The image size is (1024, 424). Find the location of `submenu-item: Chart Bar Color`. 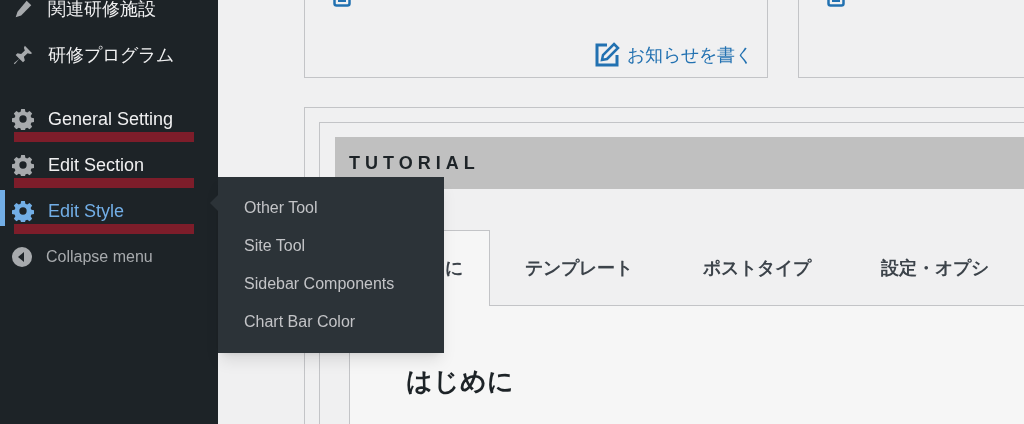

submenu-item: Chart Bar Color is located at coordinates (344, 322).